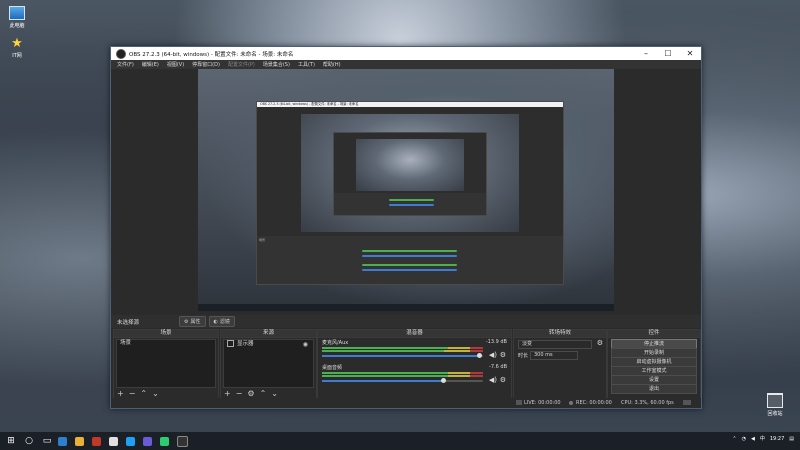  I want to click on desktop-icon-this-pc: 此电脑, so click(17, 17).